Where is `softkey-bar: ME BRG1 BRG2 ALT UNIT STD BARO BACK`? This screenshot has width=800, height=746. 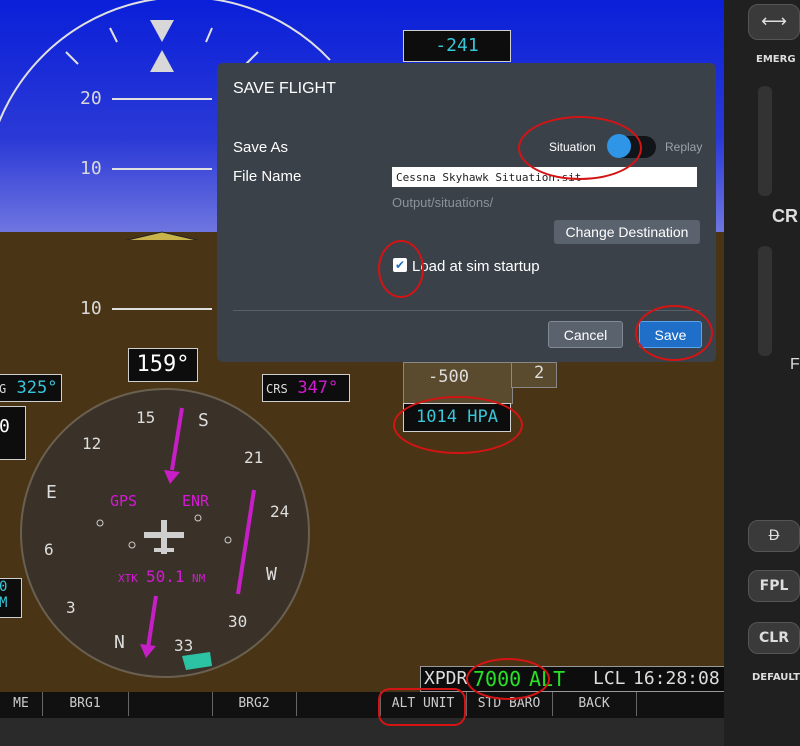 softkey-bar: ME BRG1 BRG2 ALT UNIT STD BARO BACK is located at coordinates (362, 719).